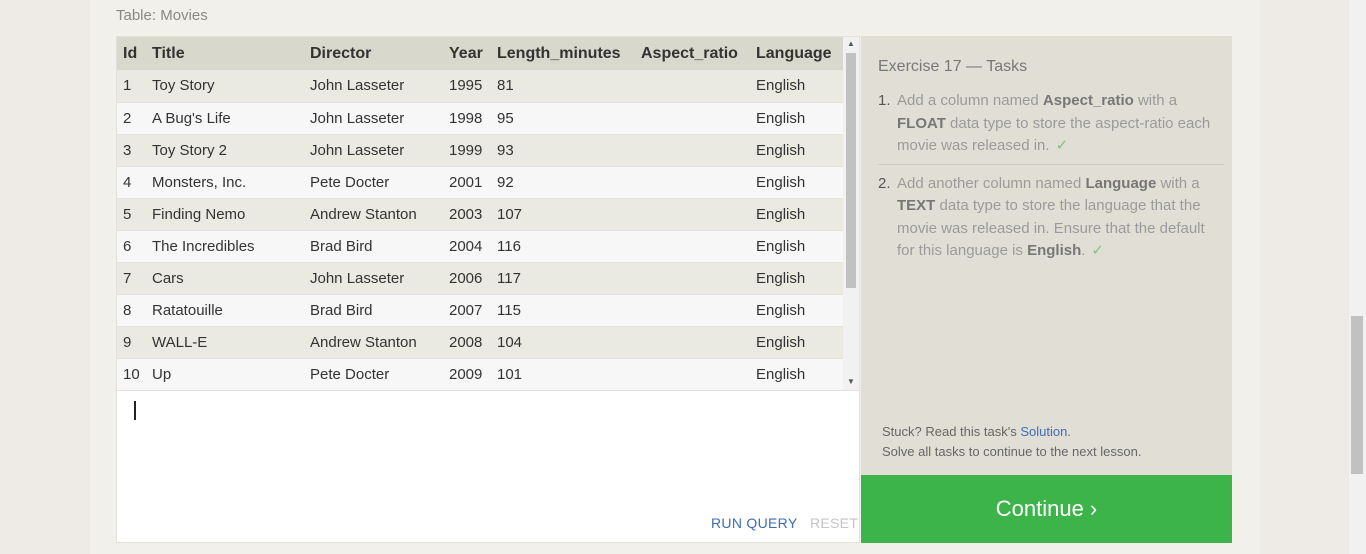 This screenshot has height=554, width=1366. I want to click on cell-id: 1, so click(131, 86).